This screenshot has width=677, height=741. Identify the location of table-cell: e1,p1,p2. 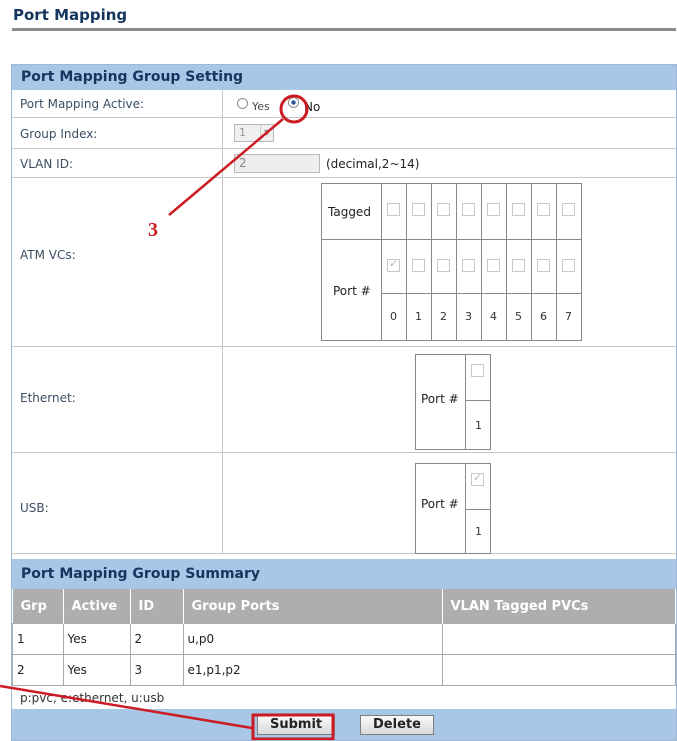
(312, 670).